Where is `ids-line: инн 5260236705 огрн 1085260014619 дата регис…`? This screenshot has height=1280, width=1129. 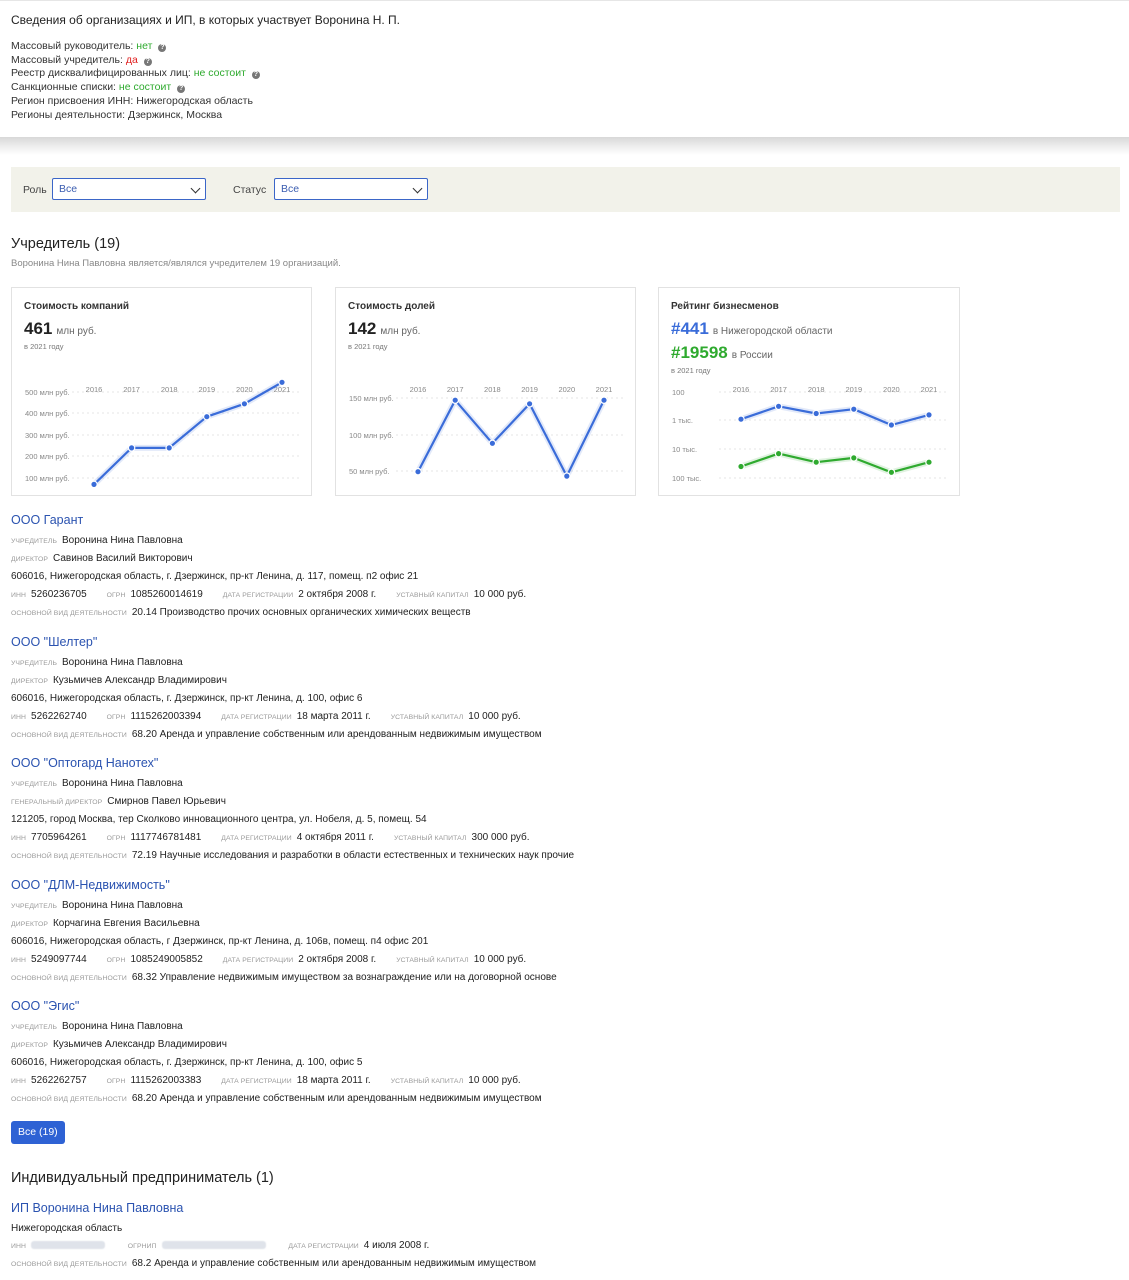
ids-line: инн 5260236705 огрн 1085260014619 дата регис… is located at coordinates (268, 595).